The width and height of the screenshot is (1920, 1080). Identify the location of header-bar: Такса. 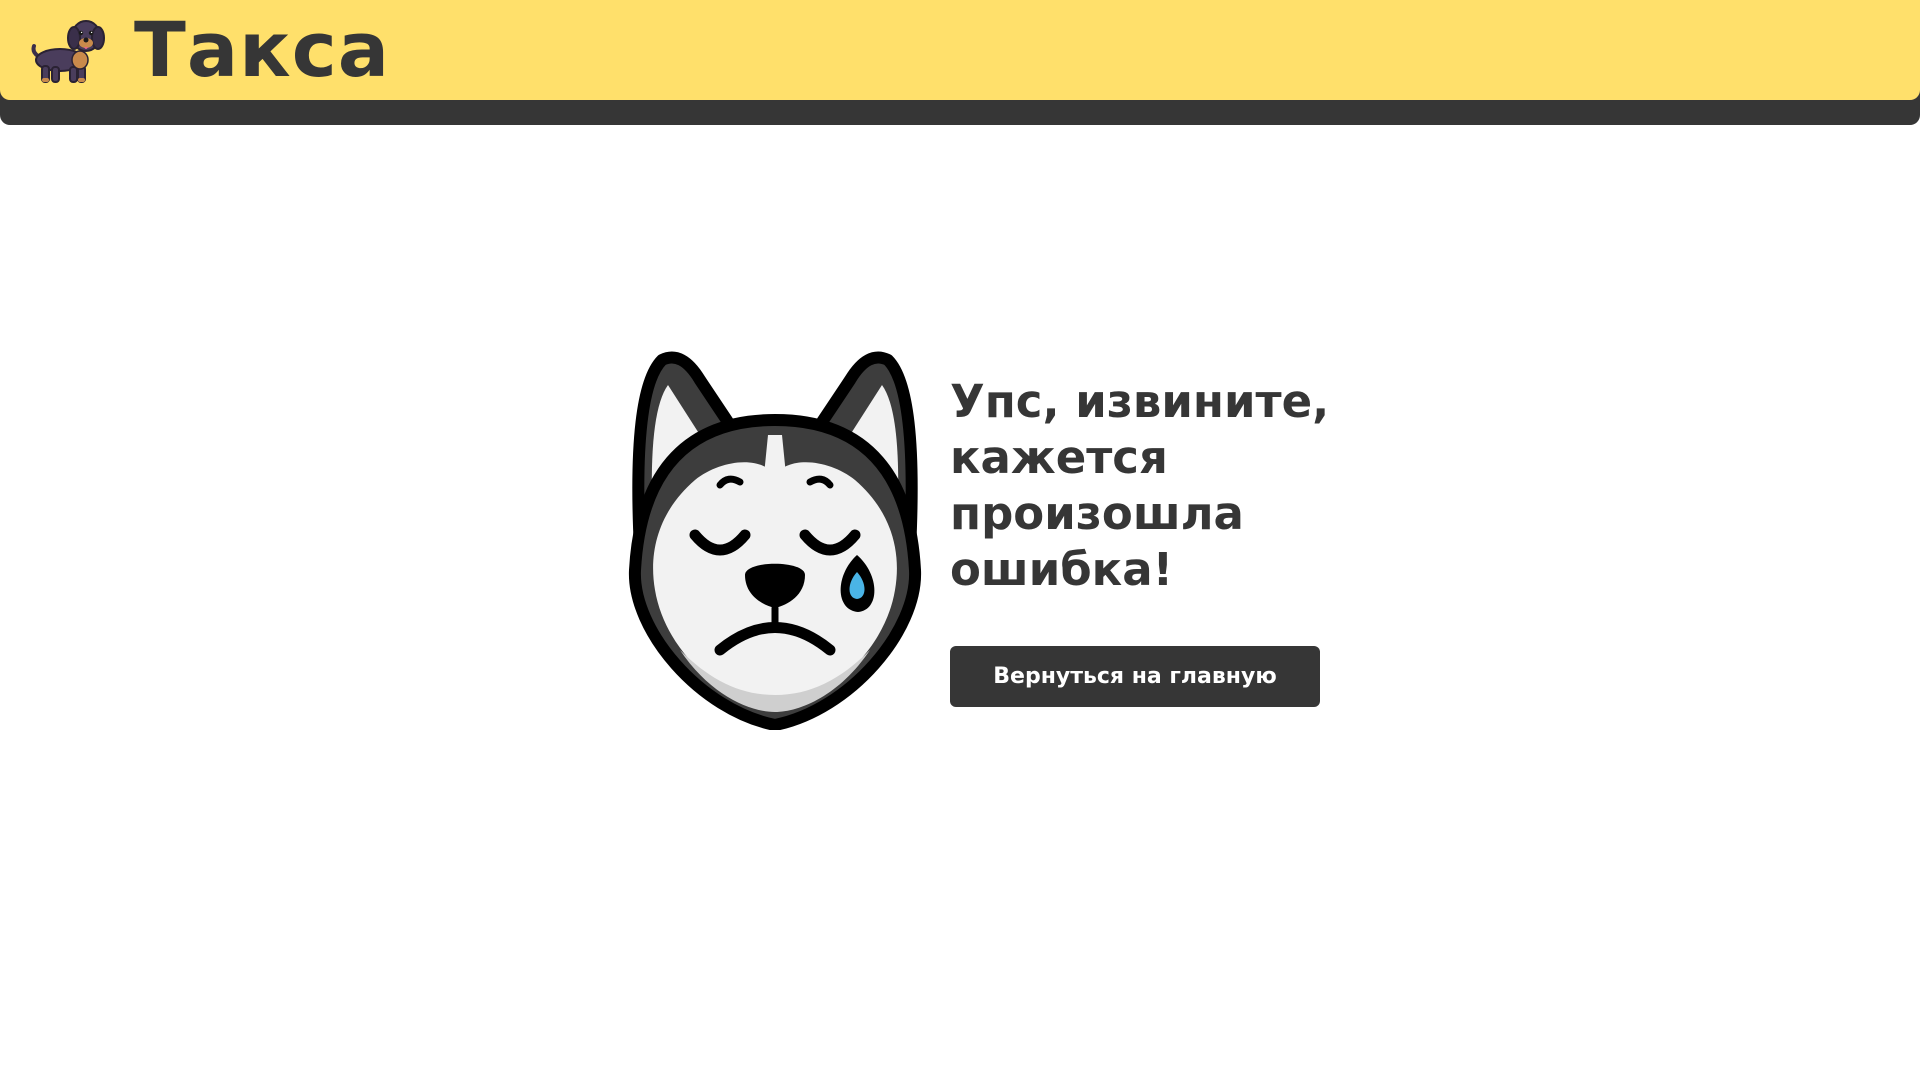
(960, 50).